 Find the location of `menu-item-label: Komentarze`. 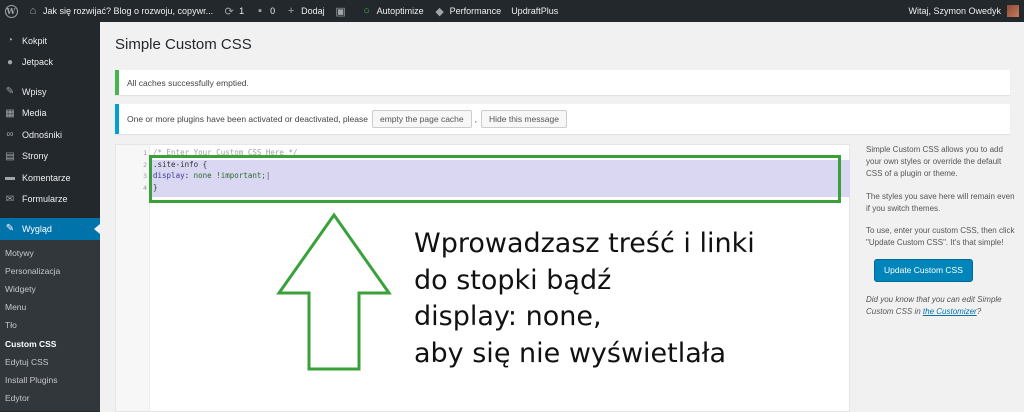

menu-item-label: Komentarze is located at coordinates (46, 177).